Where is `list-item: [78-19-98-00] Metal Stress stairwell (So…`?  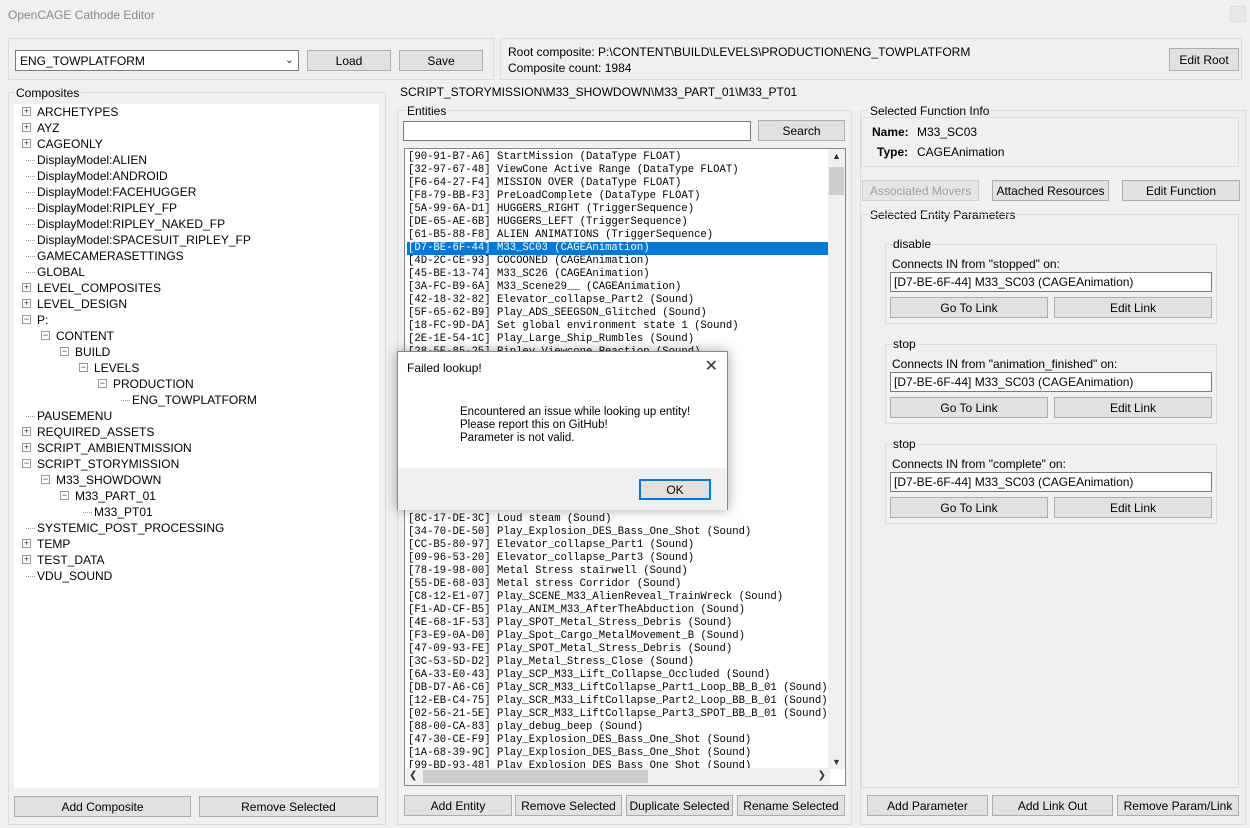
list-item: [78-19-98-00] Metal Stress stairwell (So… is located at coordinates (618, 571).